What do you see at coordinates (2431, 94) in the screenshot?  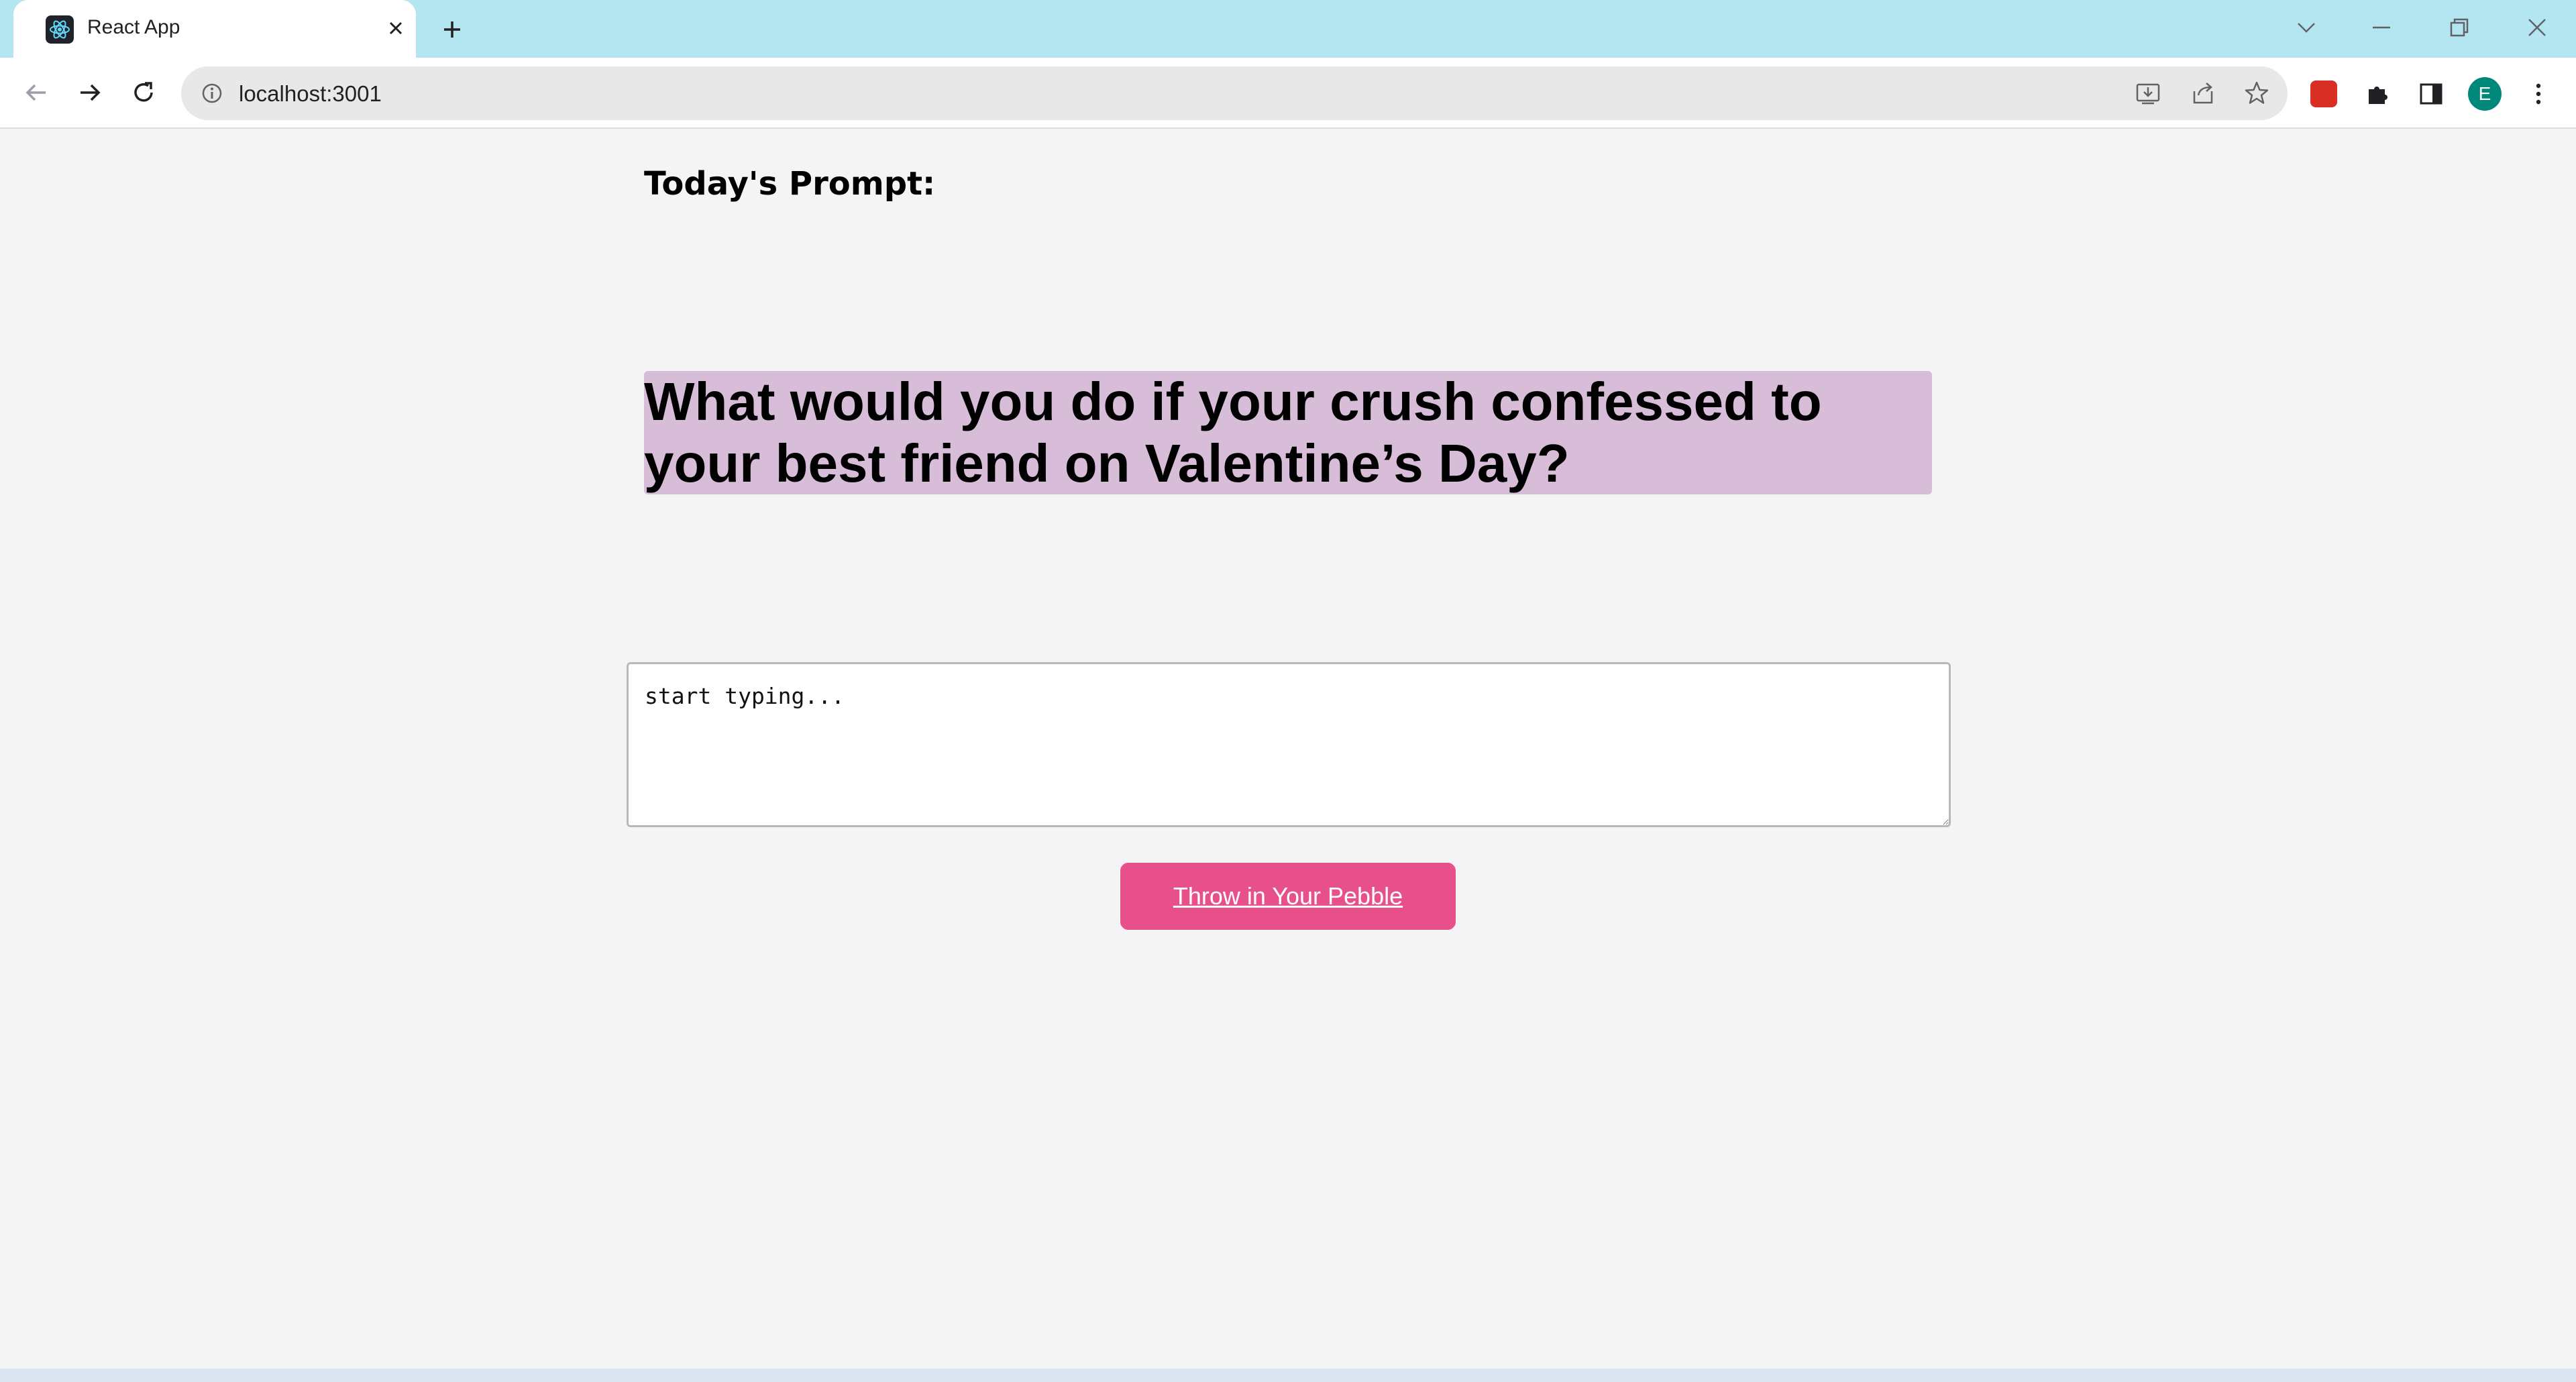 I see `side-panel-icon` at bounding box center [2431, 94].